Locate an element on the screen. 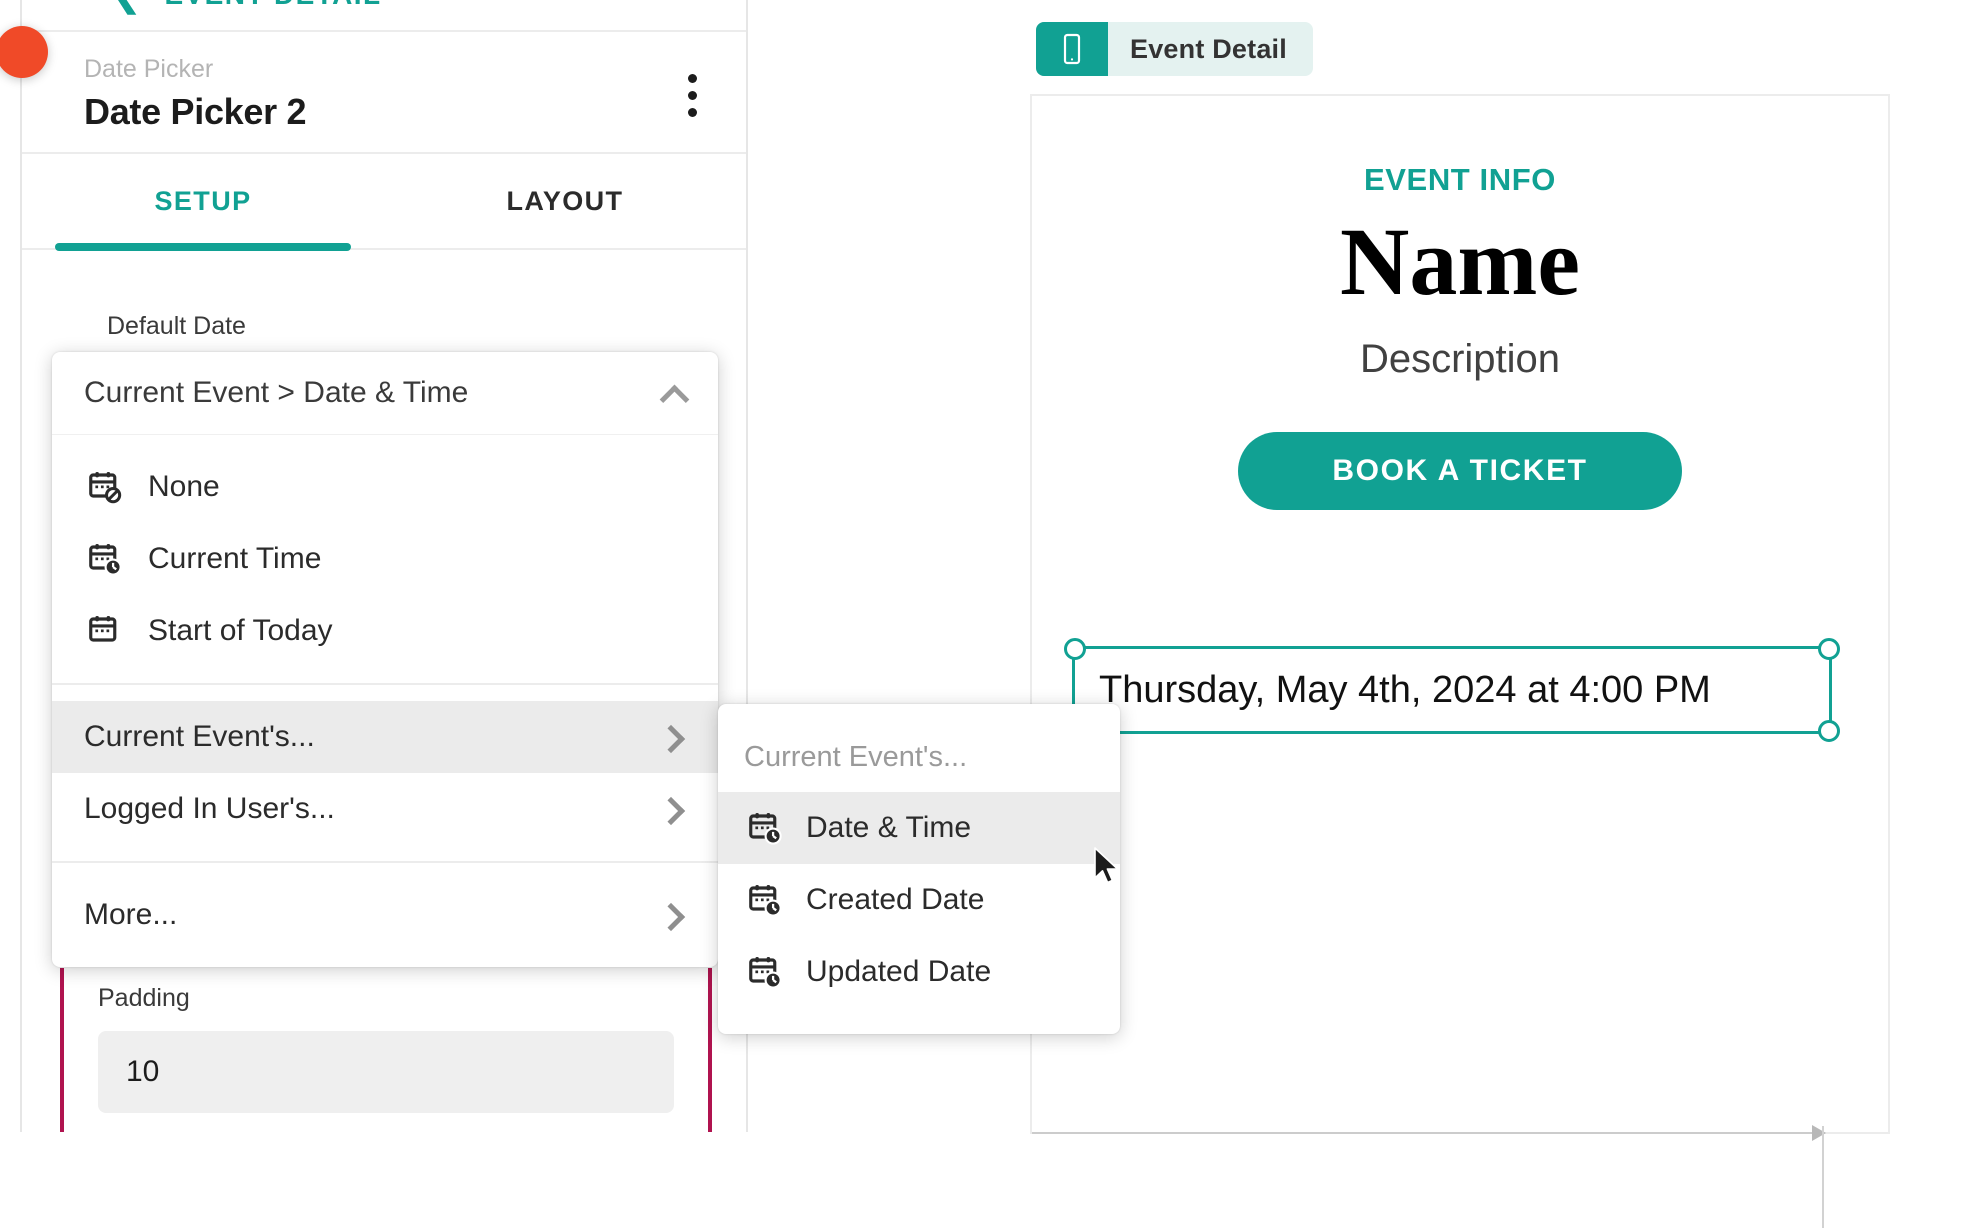  calendar-none-icon is located at coordinates (105, 487).